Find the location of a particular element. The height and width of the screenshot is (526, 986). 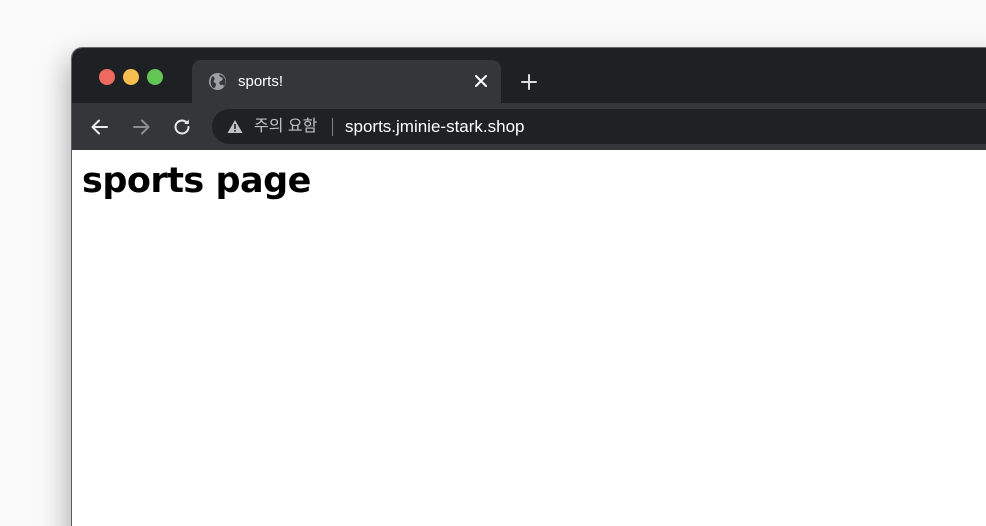

window-close-button is located at coordinates (107, 77).